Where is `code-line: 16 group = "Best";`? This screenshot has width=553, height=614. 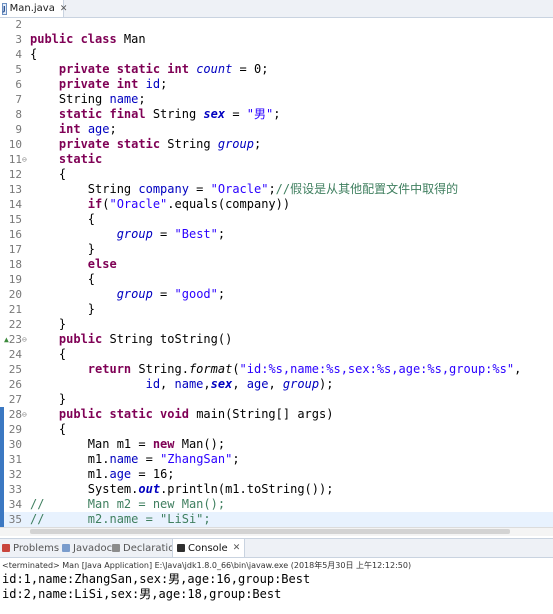
code-line: 16 group = "Best"; is located at coordinates (276, 234).